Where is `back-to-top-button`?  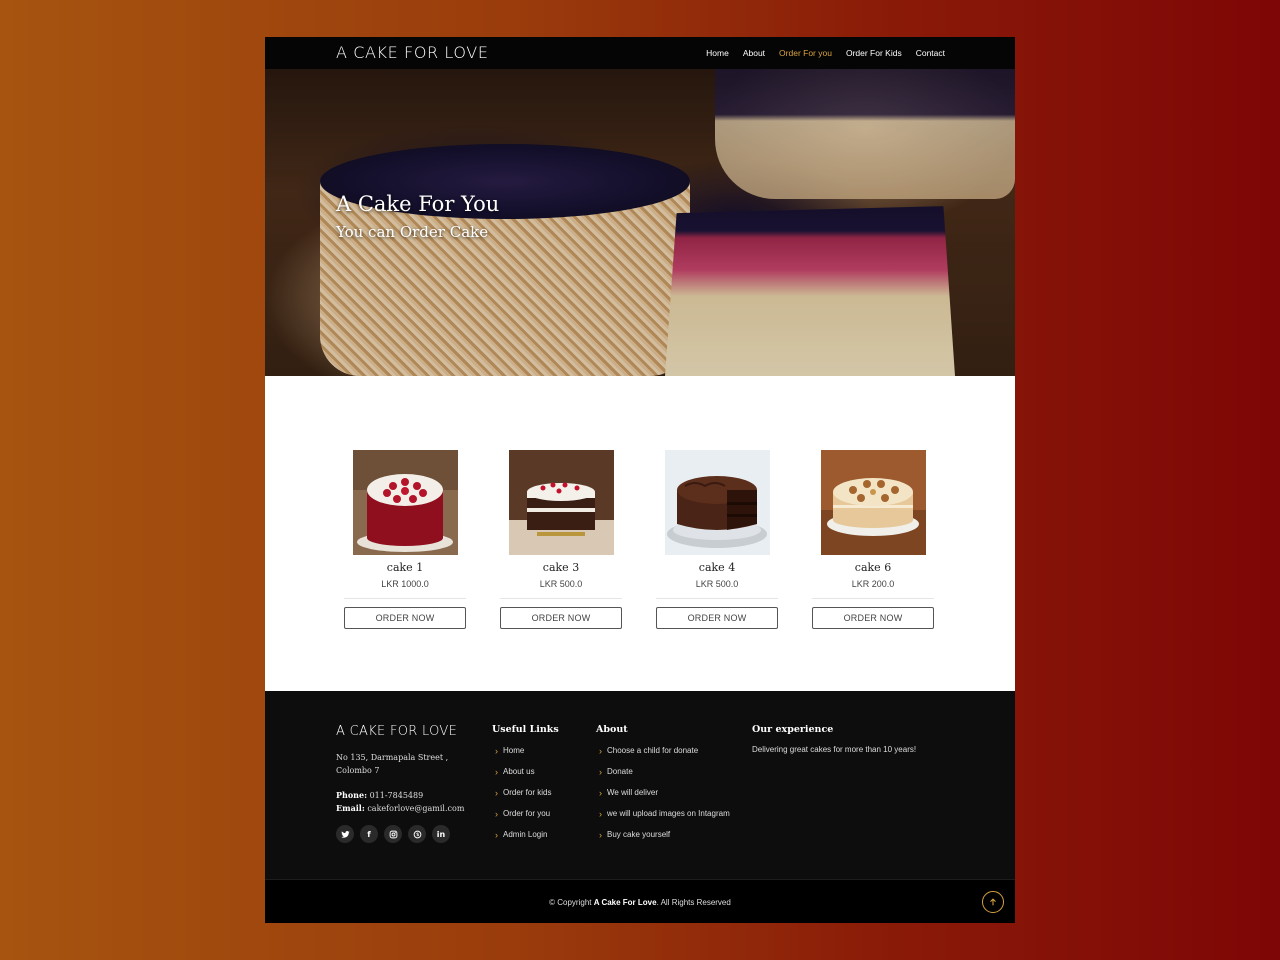 back-to-top-button is located at coordinates (993, 902).